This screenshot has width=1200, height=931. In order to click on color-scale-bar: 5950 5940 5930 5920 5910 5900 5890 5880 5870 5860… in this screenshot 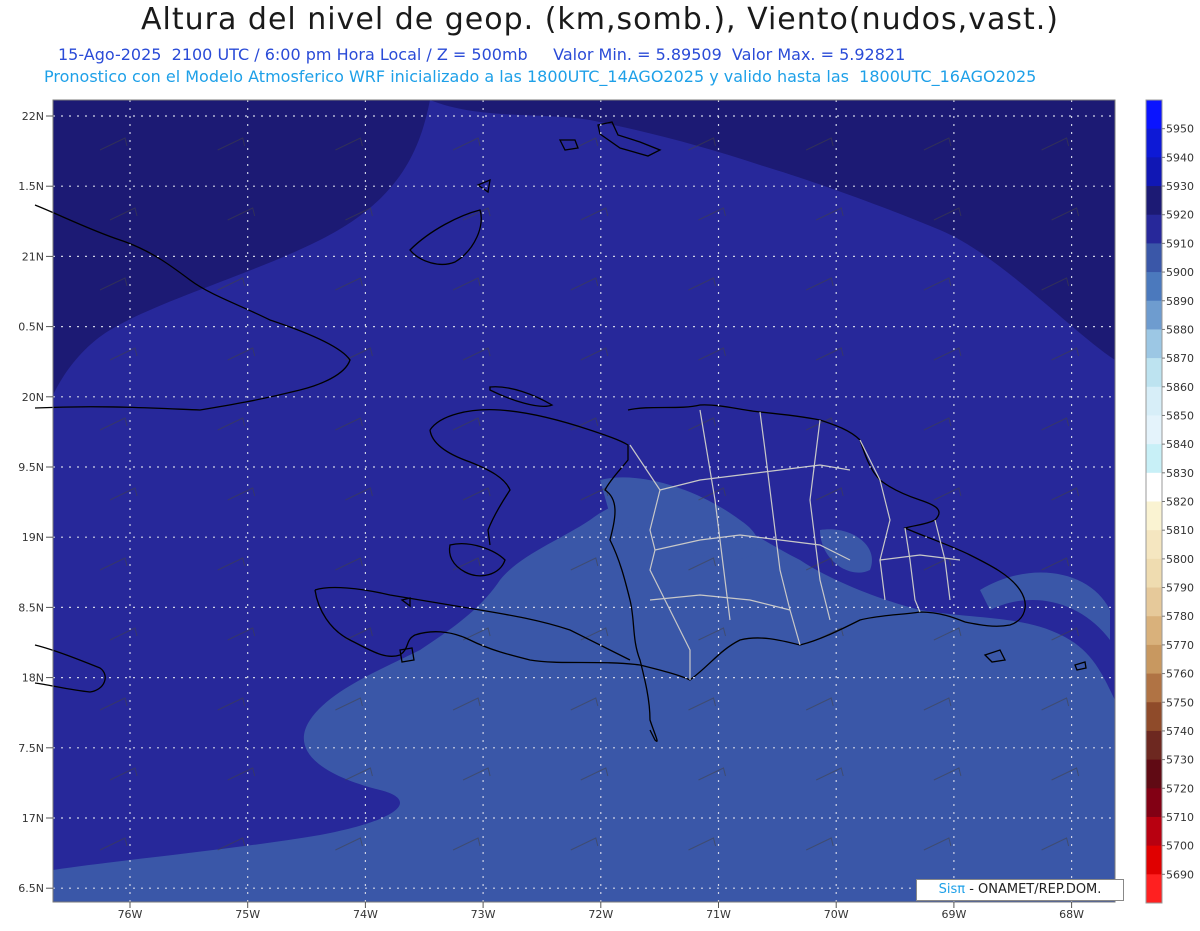, I will do `click(1169, 501)`.